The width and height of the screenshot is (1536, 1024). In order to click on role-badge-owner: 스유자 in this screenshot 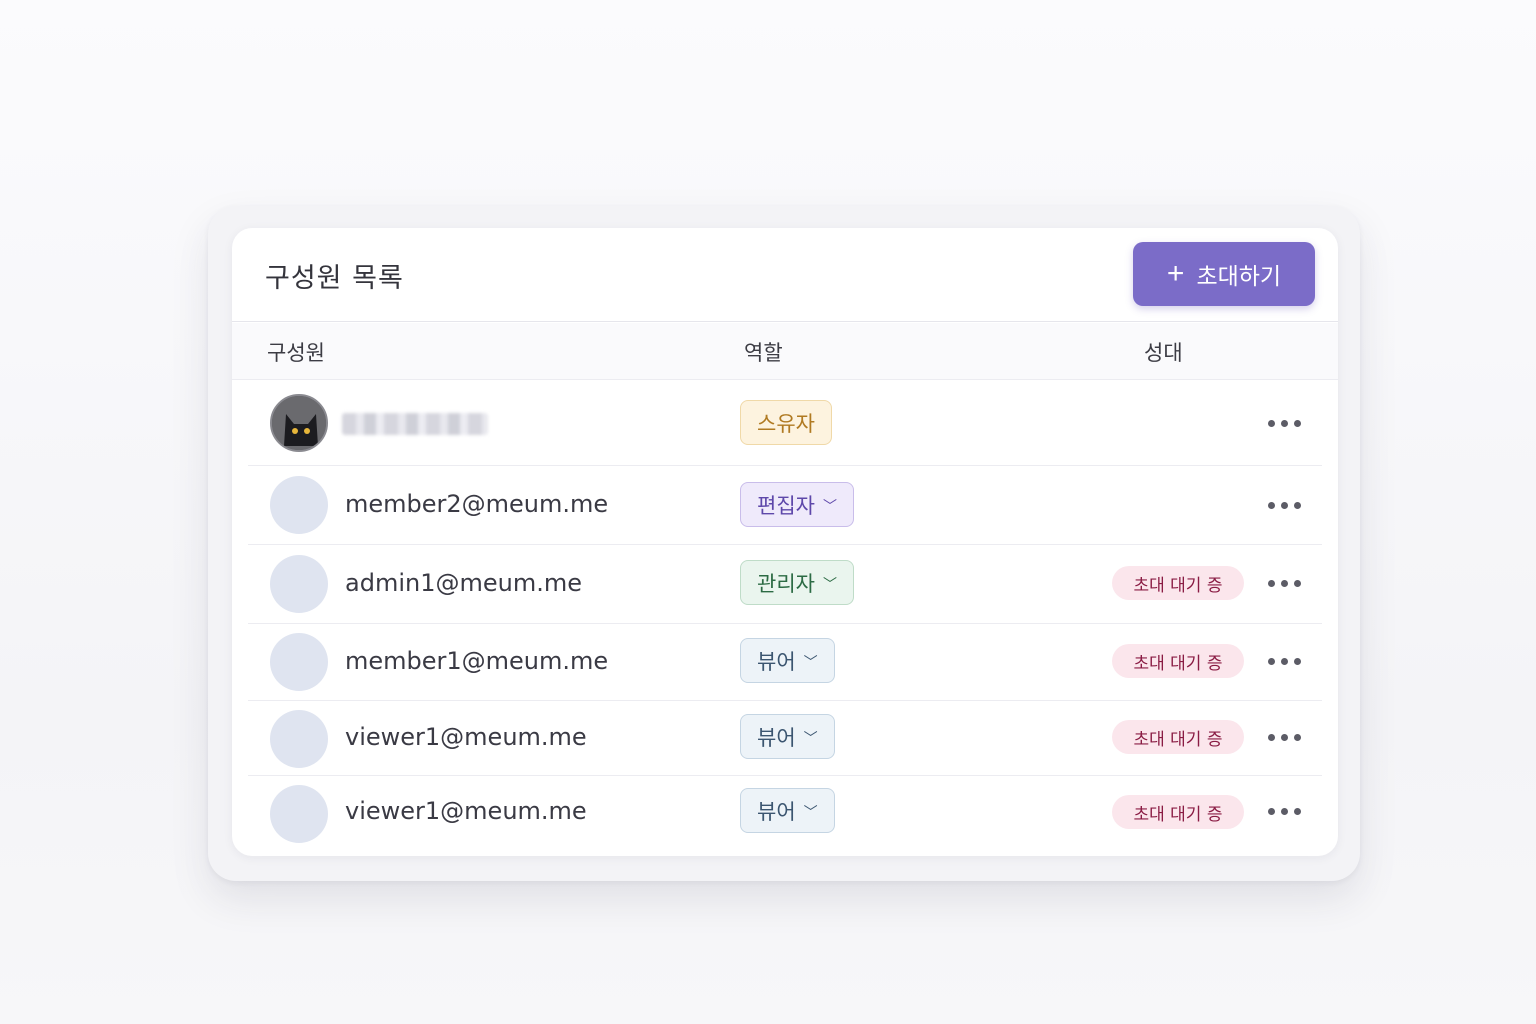, I will do `click(786, 422)`.